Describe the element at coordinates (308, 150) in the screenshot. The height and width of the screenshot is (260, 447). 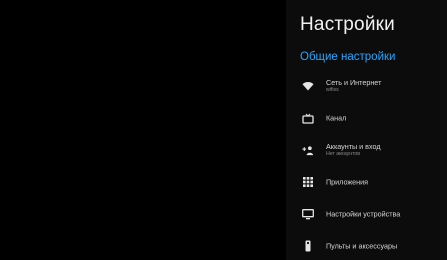
I see `add-account-icon` at that location.